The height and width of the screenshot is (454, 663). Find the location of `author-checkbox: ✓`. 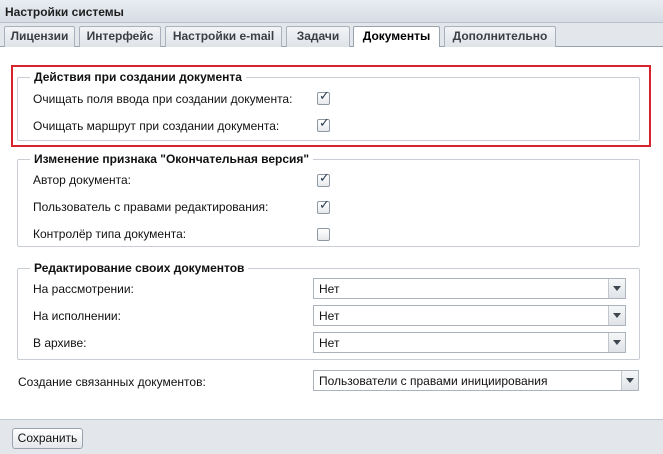

author-checkbox: ✓ is located at coordinates (323, 179).